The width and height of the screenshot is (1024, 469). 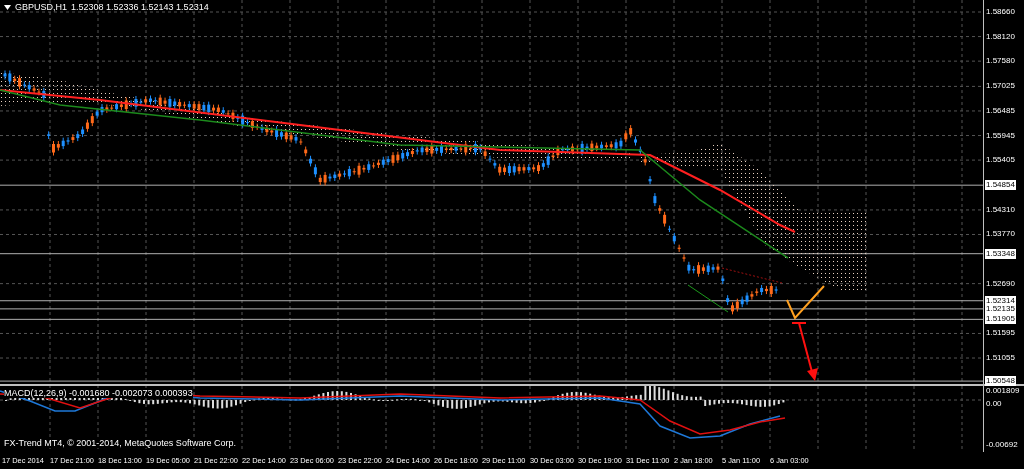 What do you see at coordinates (1000, 234) in the screenshot?
I see `price-label: 1.53770` at bounding box center [1000, 234].